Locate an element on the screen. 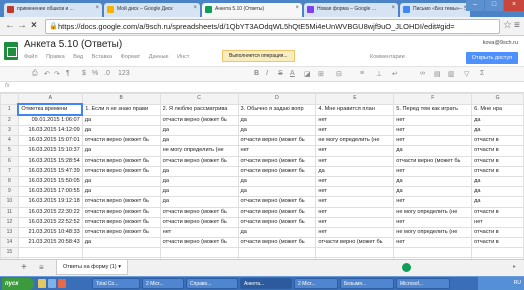 This screenshot has width=524, height=290. header-cell: 1. Если я не знаю прави is located at coordinates (121, 109).